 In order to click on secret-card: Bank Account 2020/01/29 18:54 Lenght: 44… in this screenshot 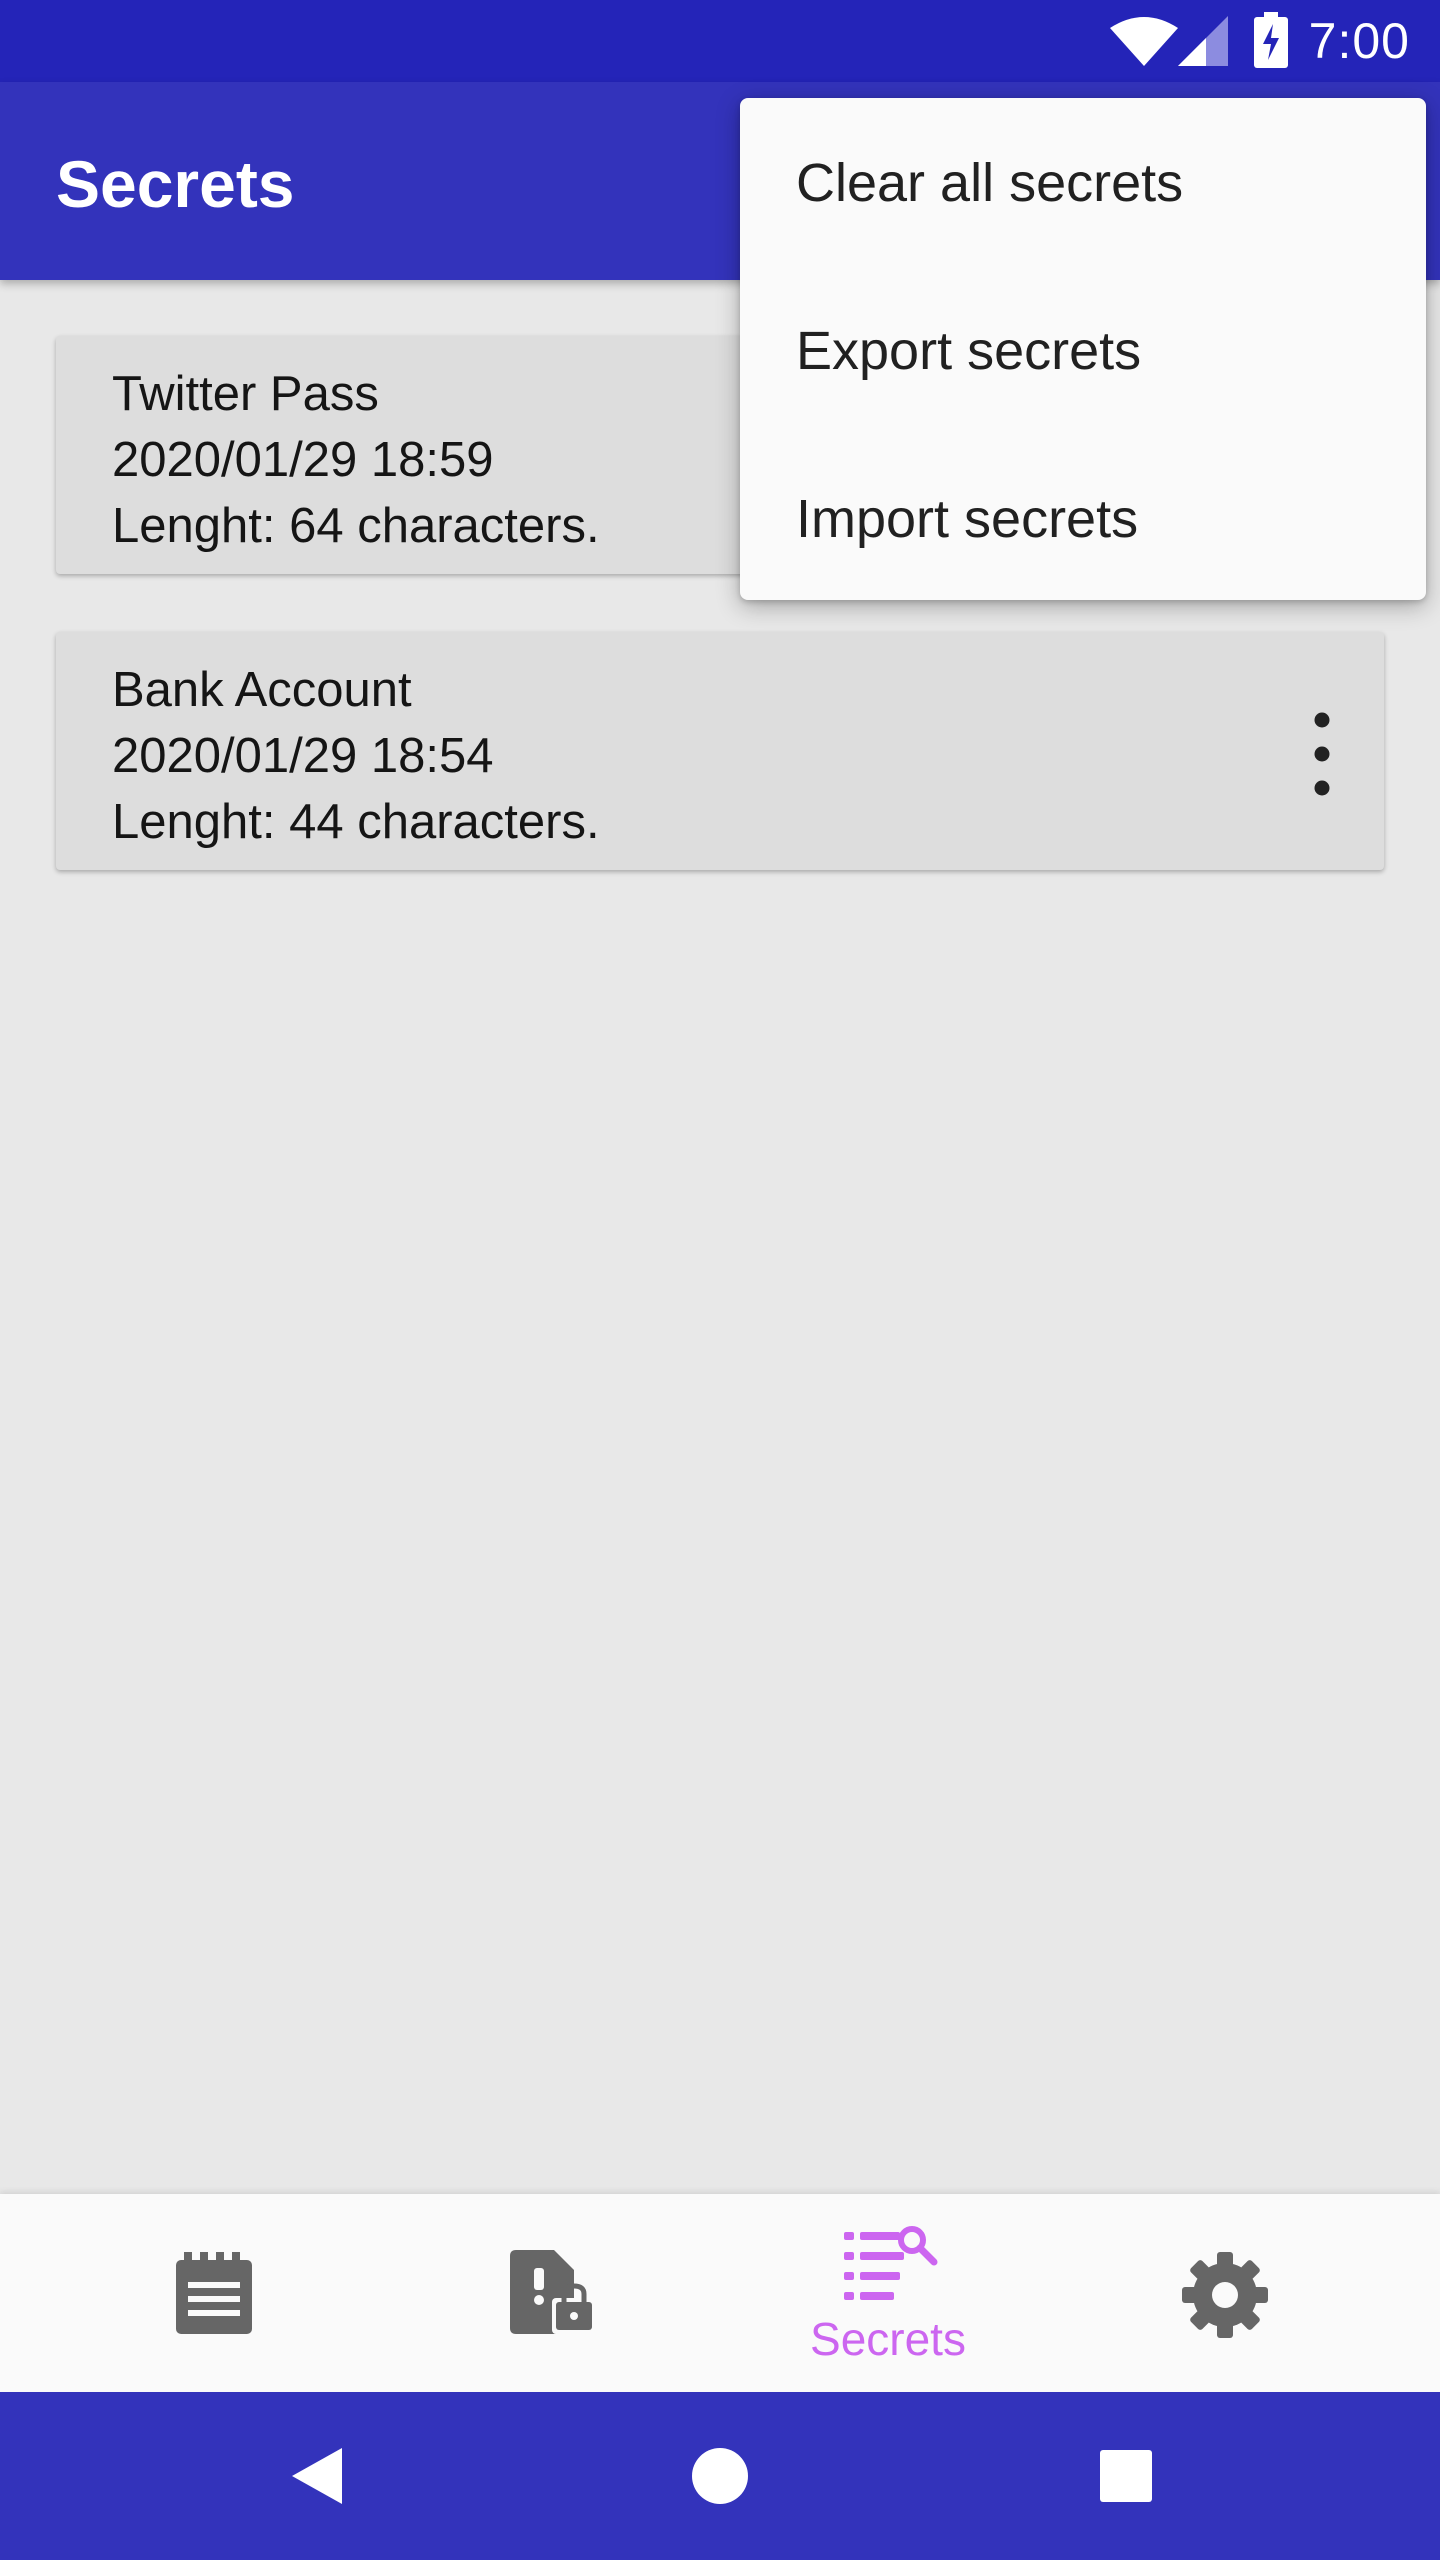, I will do `click(720, 751)`.